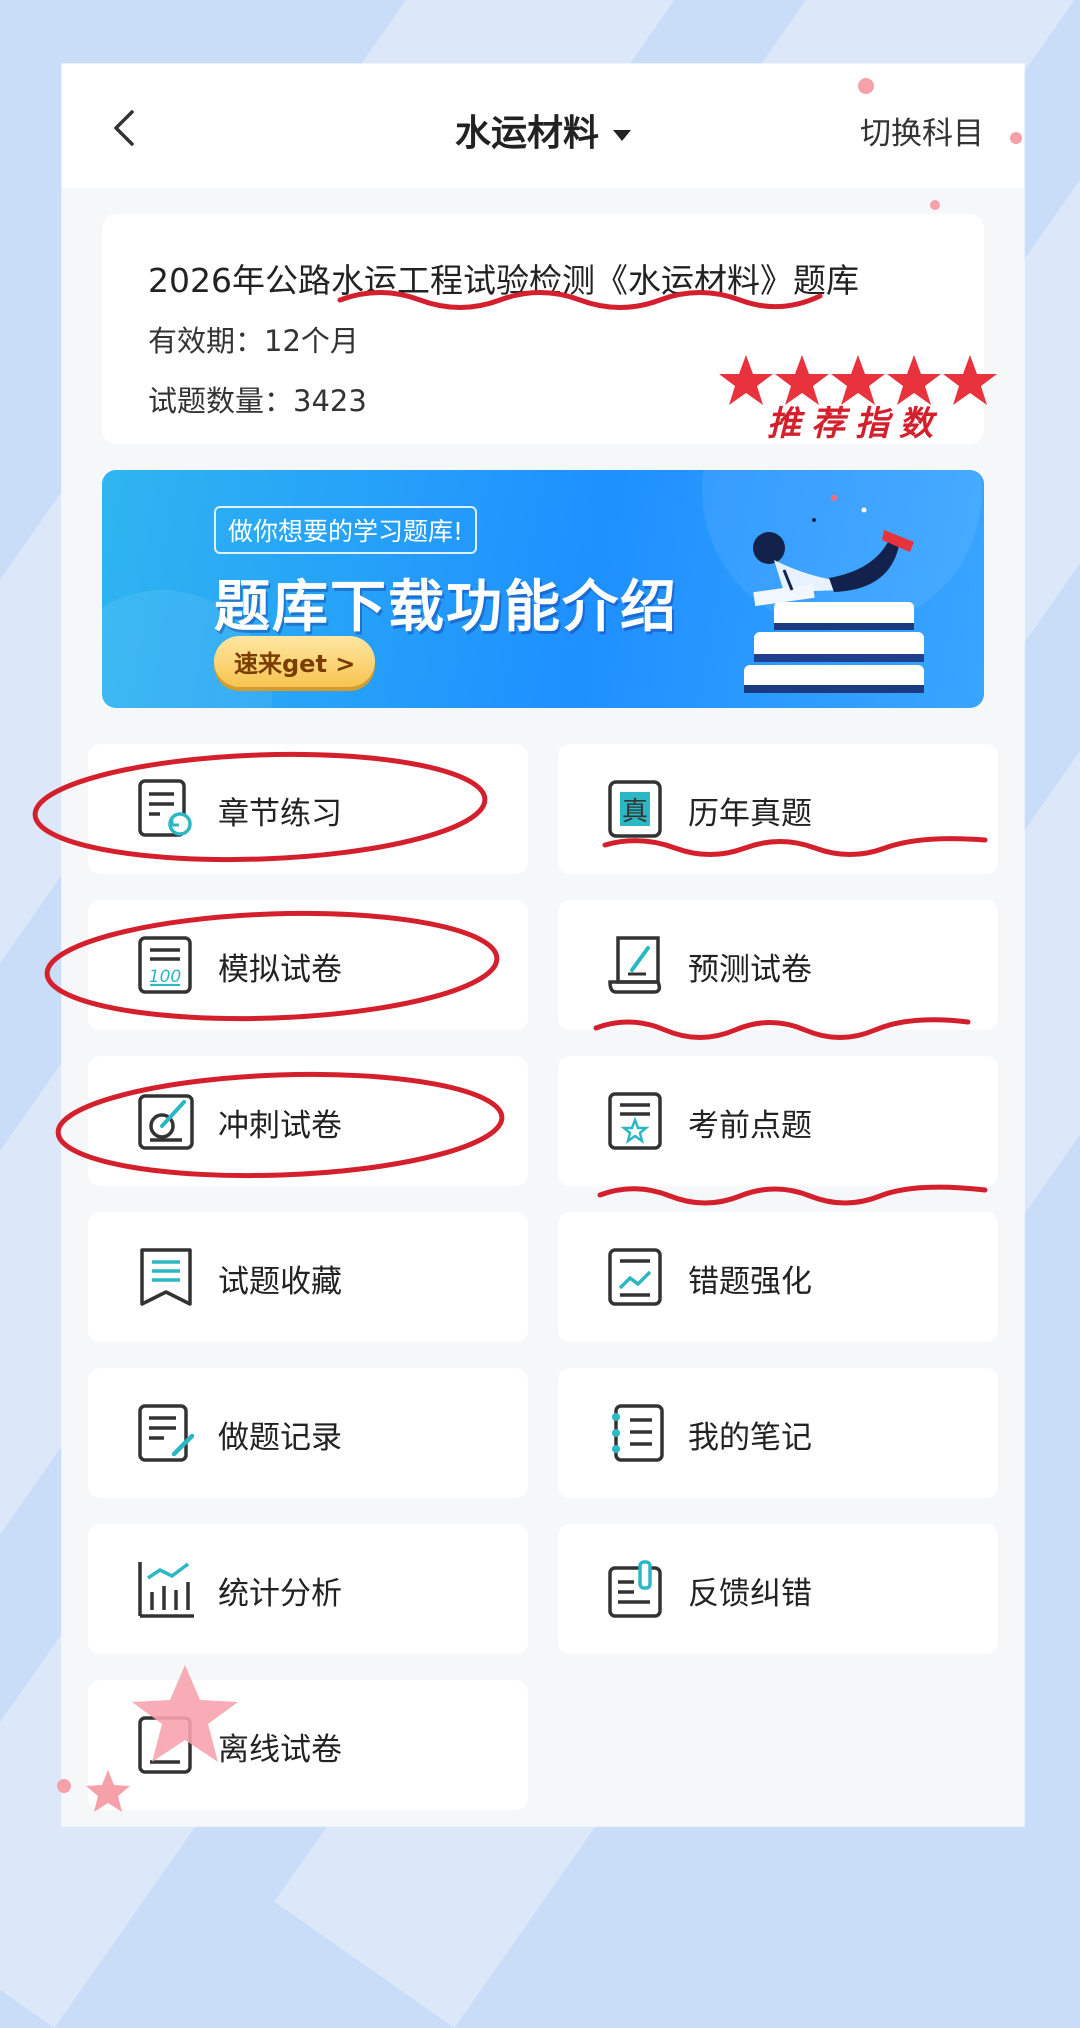 This screenshot has height=2028, width=1080. Describe the element at coordinates (280, 814) in the screenshot. I see `menu-label: 章节练习` at that location.